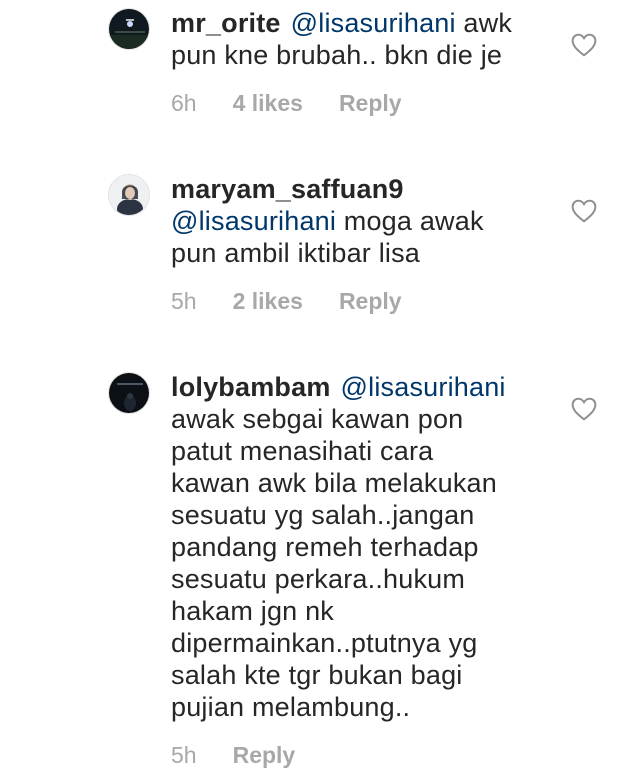 Image resolution: width=640 pixels, height=774 pixels. What do you see at coordinates (184, 103) in the screenshot?
I see `comment-timestamp: 6h` at bounding box center [184, 103].